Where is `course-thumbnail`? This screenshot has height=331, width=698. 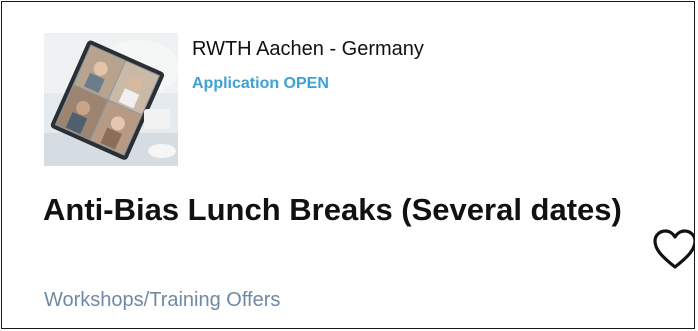
course-thumbnail is located at coordinates (111, 99).